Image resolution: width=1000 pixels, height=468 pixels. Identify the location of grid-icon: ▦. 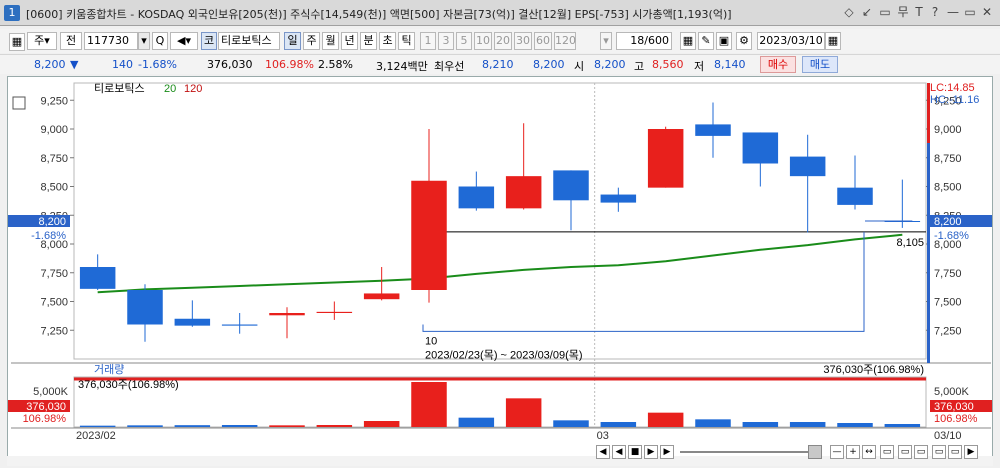
(17, 42).